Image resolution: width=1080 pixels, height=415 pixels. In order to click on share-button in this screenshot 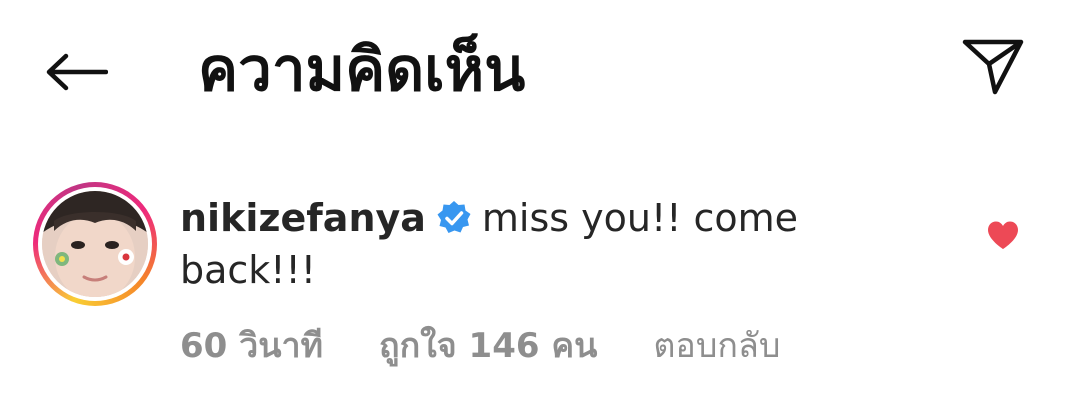, I will do `click(993, 66)`.